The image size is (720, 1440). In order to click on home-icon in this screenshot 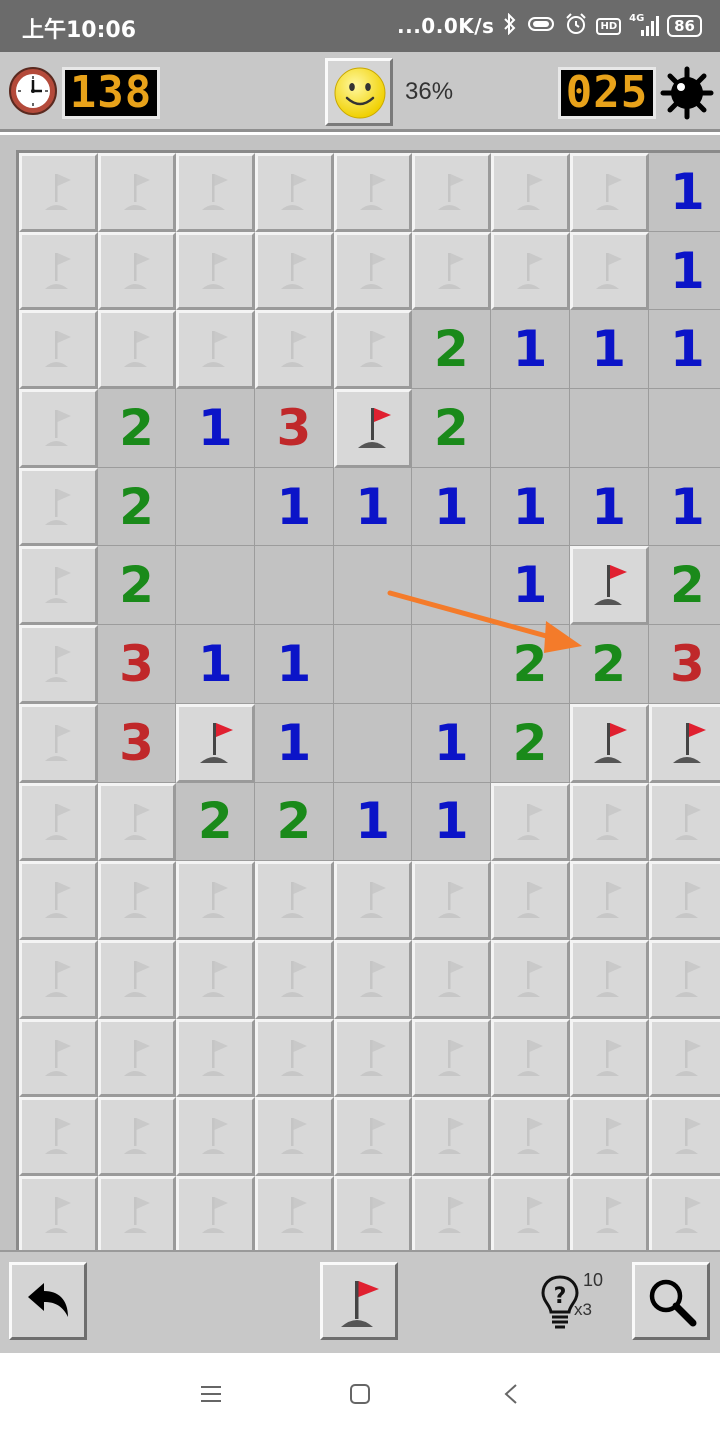, I will do `click(360, 1396)`.